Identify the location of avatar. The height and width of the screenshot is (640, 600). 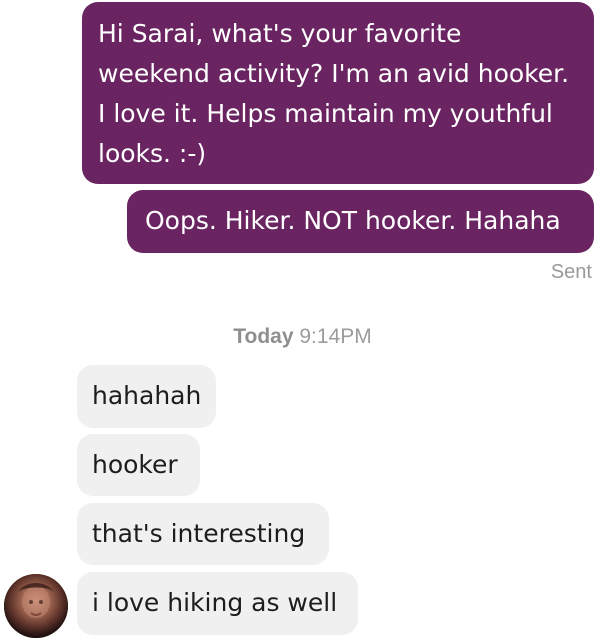
(36, 606).